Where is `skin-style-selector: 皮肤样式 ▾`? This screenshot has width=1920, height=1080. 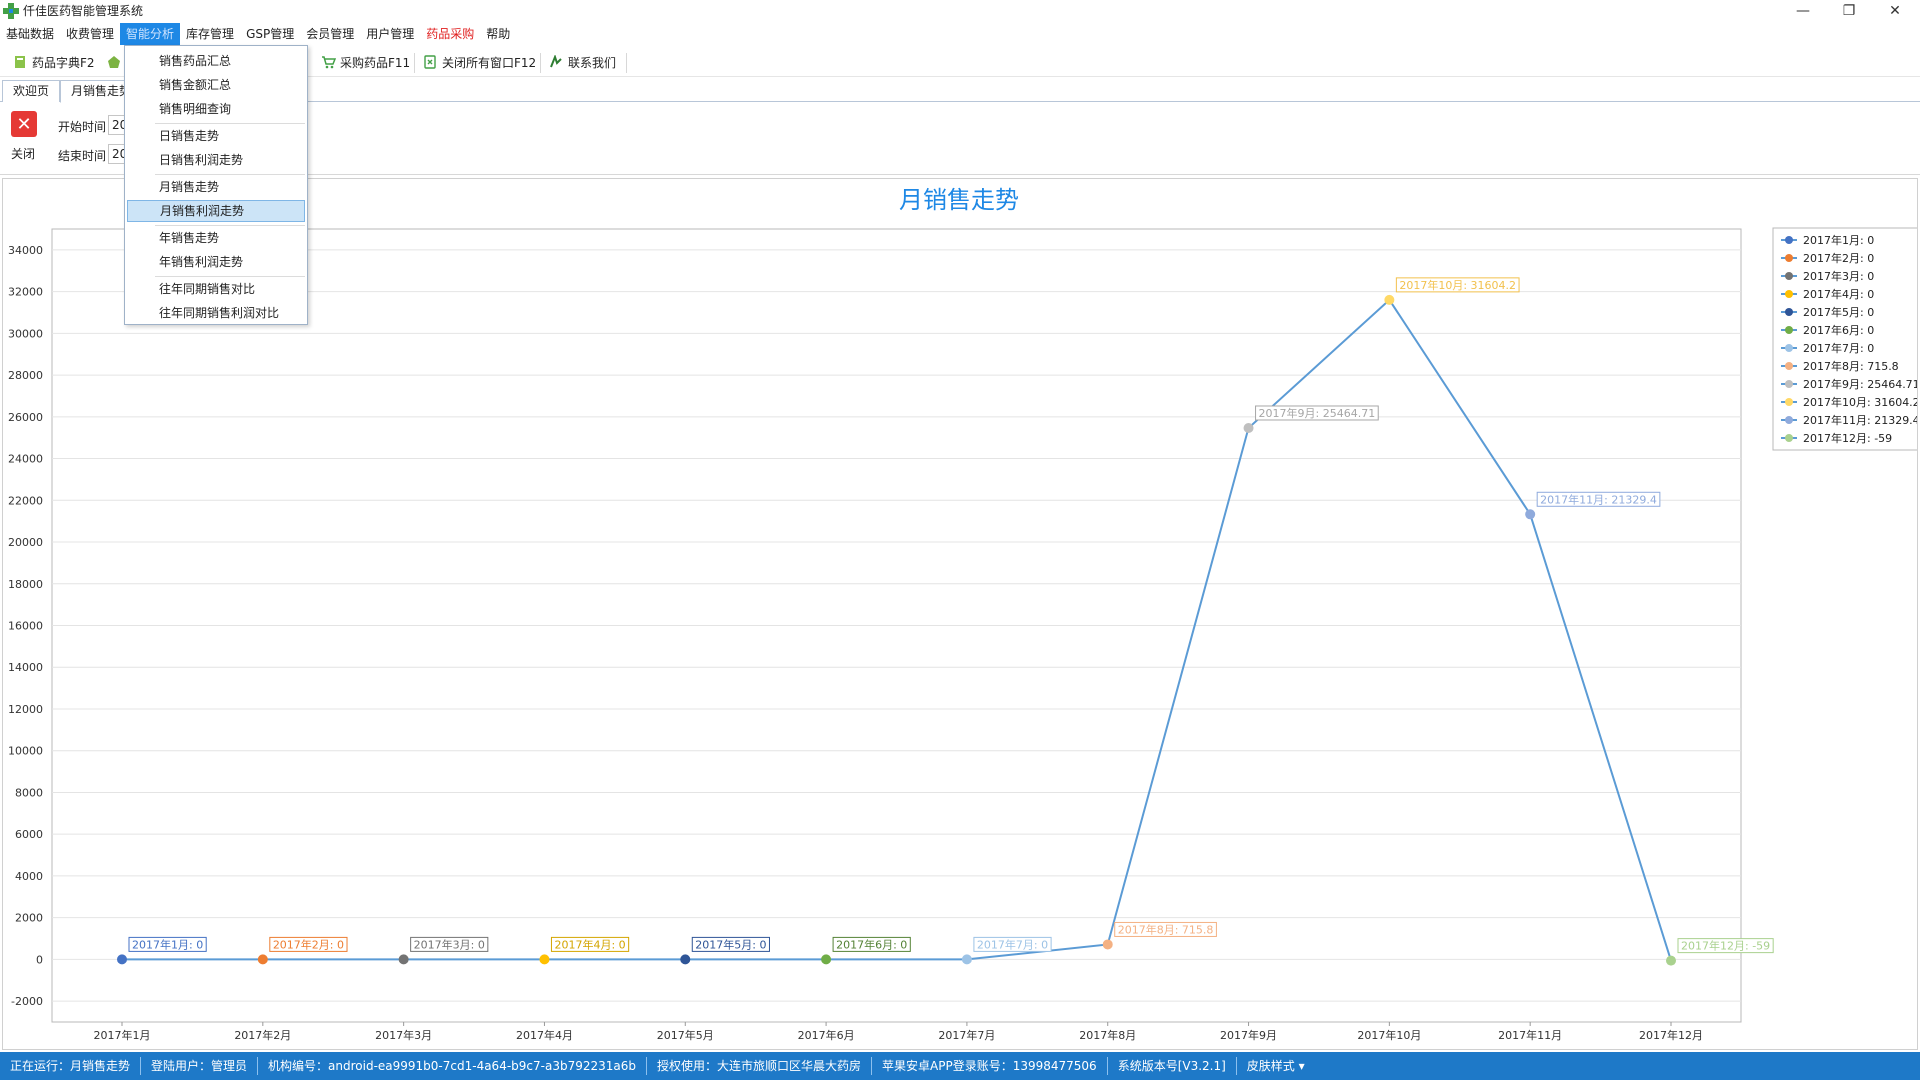
skin-style-selector: 皮肤样式 ▾ is located at coordinates (1276, 1066).